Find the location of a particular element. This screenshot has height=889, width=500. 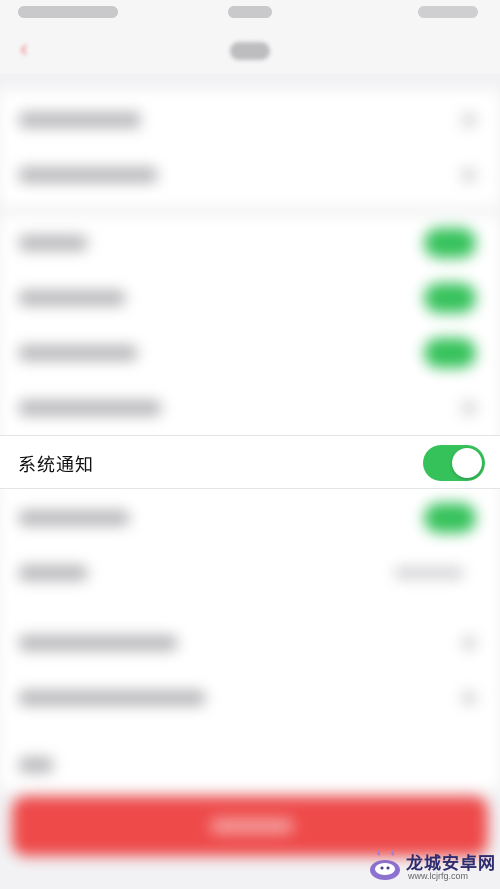

primary-action-label is located at coordinates (252, 826).